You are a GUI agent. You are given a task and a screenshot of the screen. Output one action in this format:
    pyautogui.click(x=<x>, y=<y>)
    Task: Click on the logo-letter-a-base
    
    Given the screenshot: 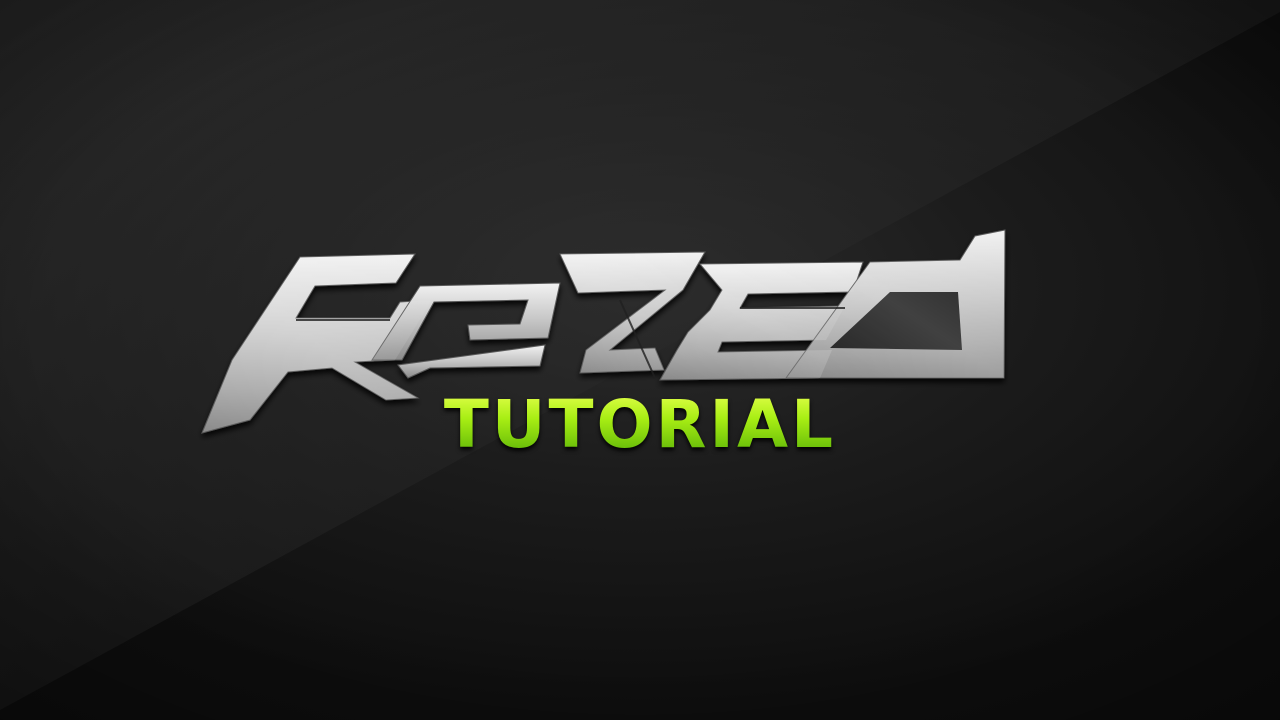 What is the action you would take?
    pyautogui.click(x=471, y=361)
    